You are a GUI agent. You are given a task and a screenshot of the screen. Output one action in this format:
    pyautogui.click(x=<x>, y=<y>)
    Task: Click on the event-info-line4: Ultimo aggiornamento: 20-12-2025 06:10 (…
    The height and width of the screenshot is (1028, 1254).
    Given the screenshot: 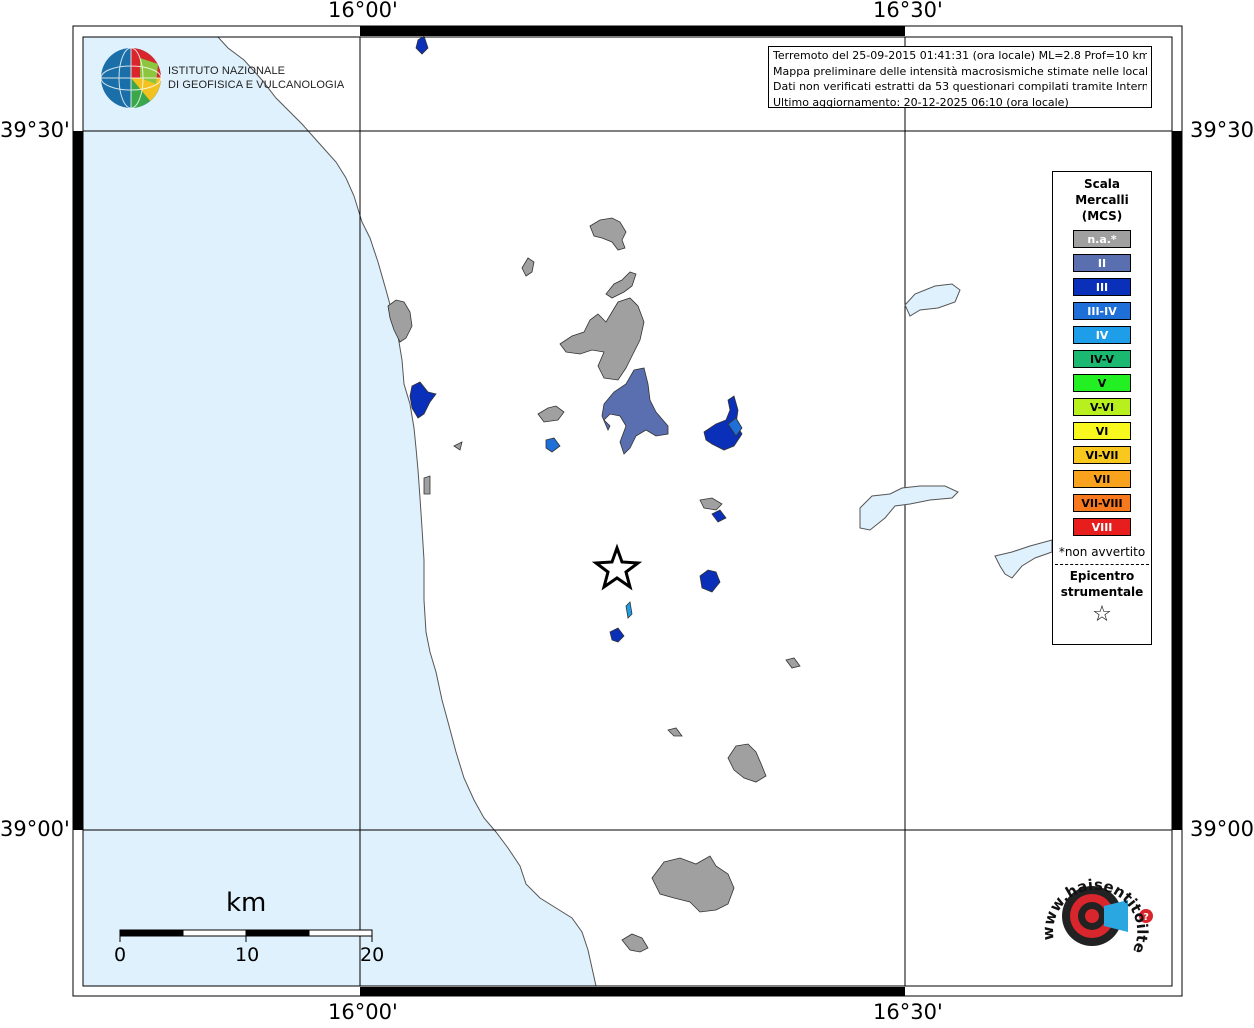 What is the action you would take?
    pyautogui.click(x=921, y=102)
    